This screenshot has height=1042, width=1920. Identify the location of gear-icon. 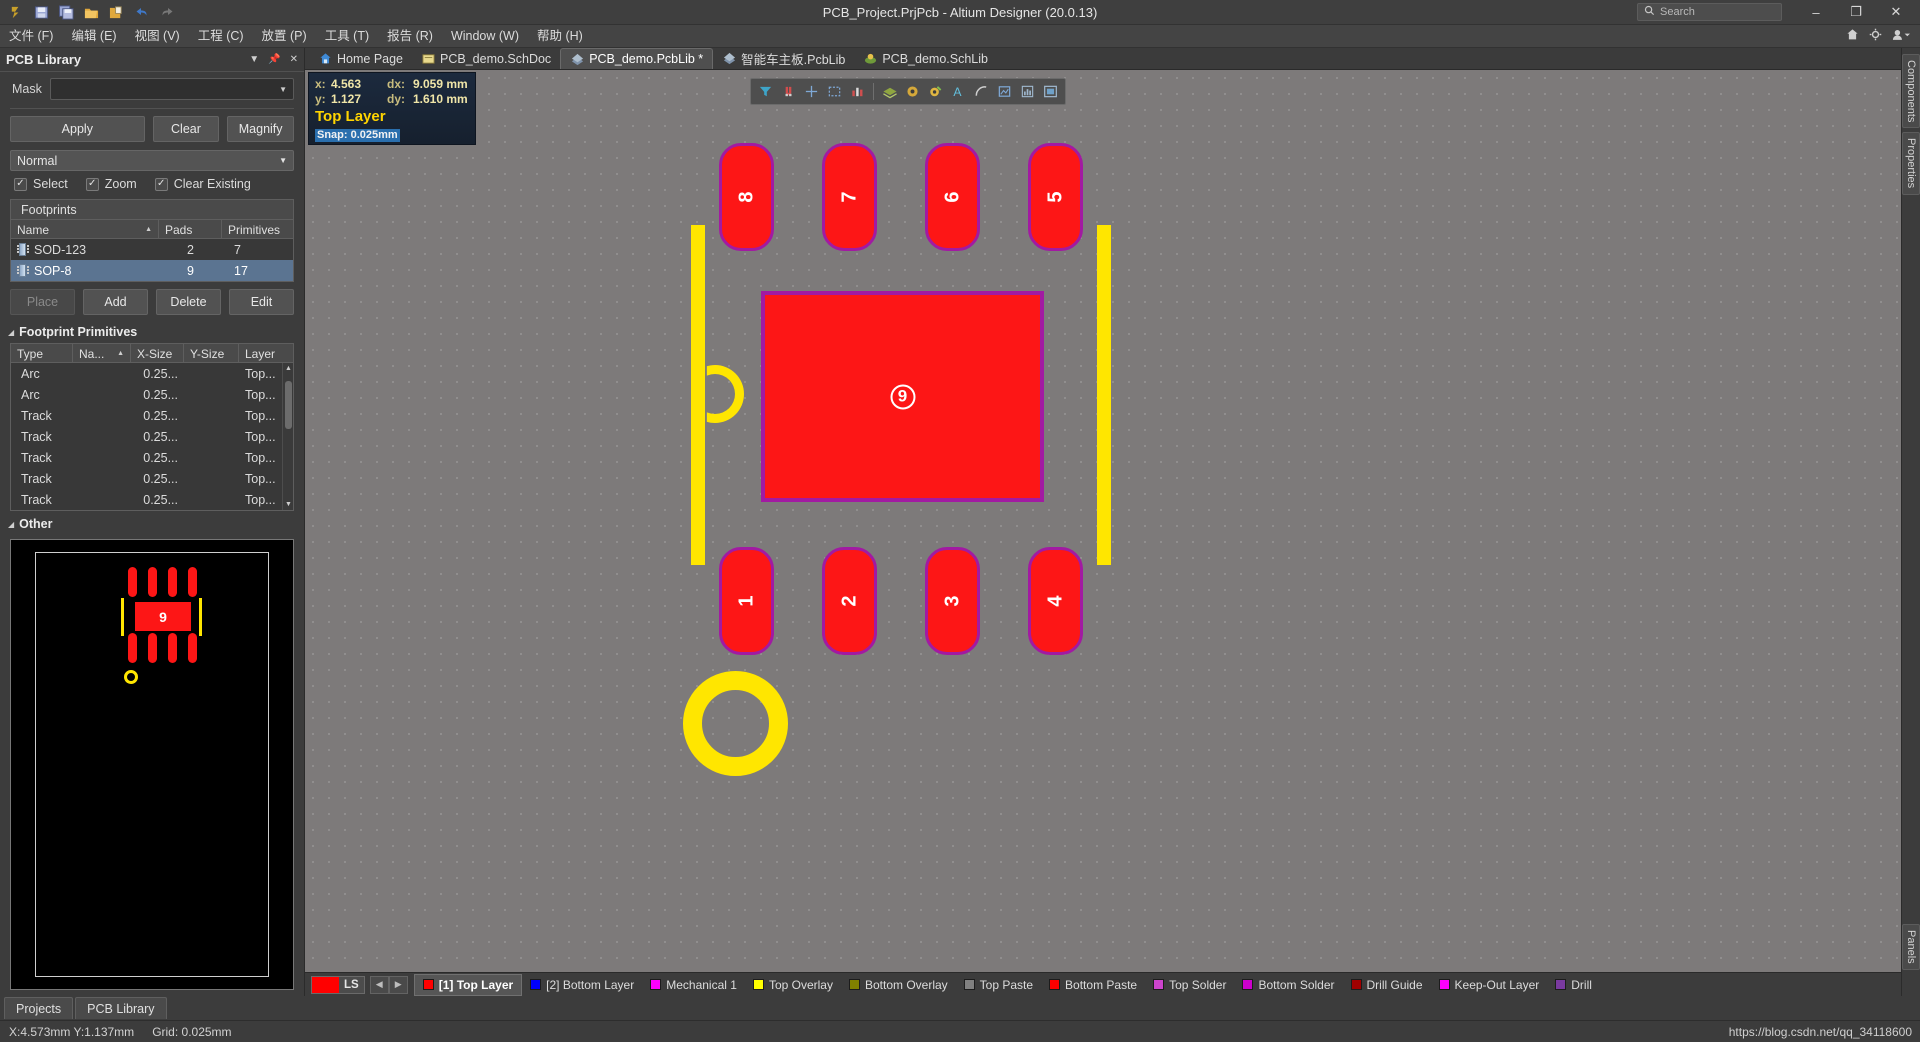
(1875, 36).